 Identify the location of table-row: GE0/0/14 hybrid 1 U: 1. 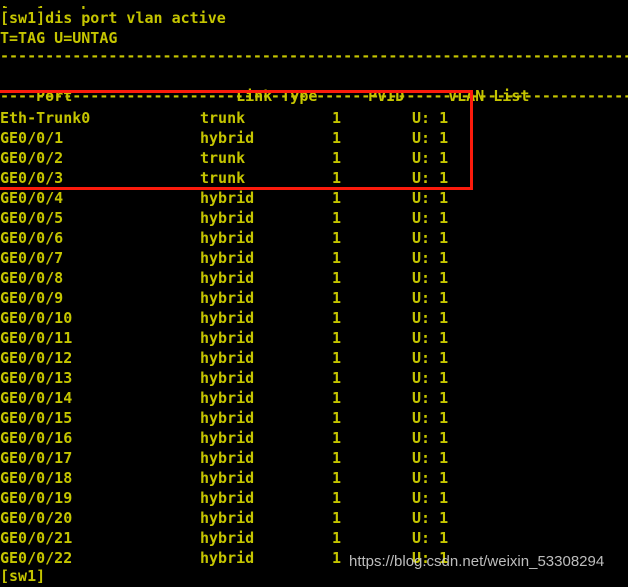
(224, 398).